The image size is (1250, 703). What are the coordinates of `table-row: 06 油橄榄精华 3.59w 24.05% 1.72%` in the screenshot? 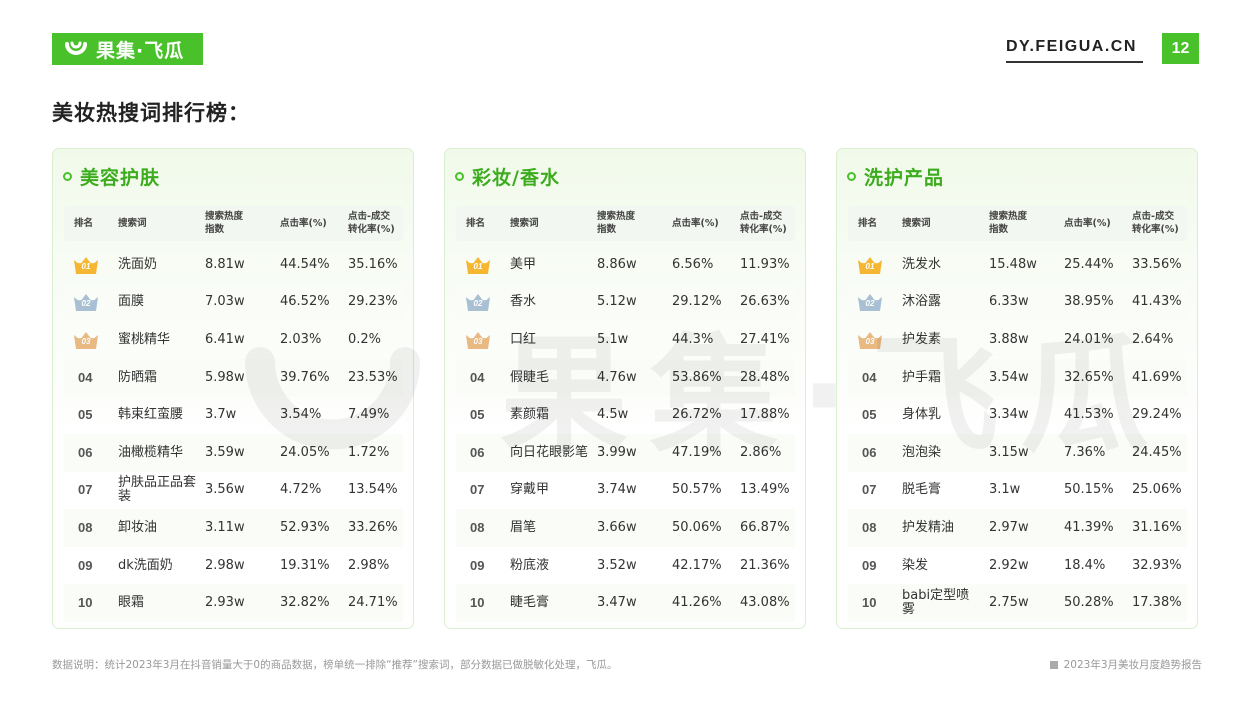 It's located at (233, 453).